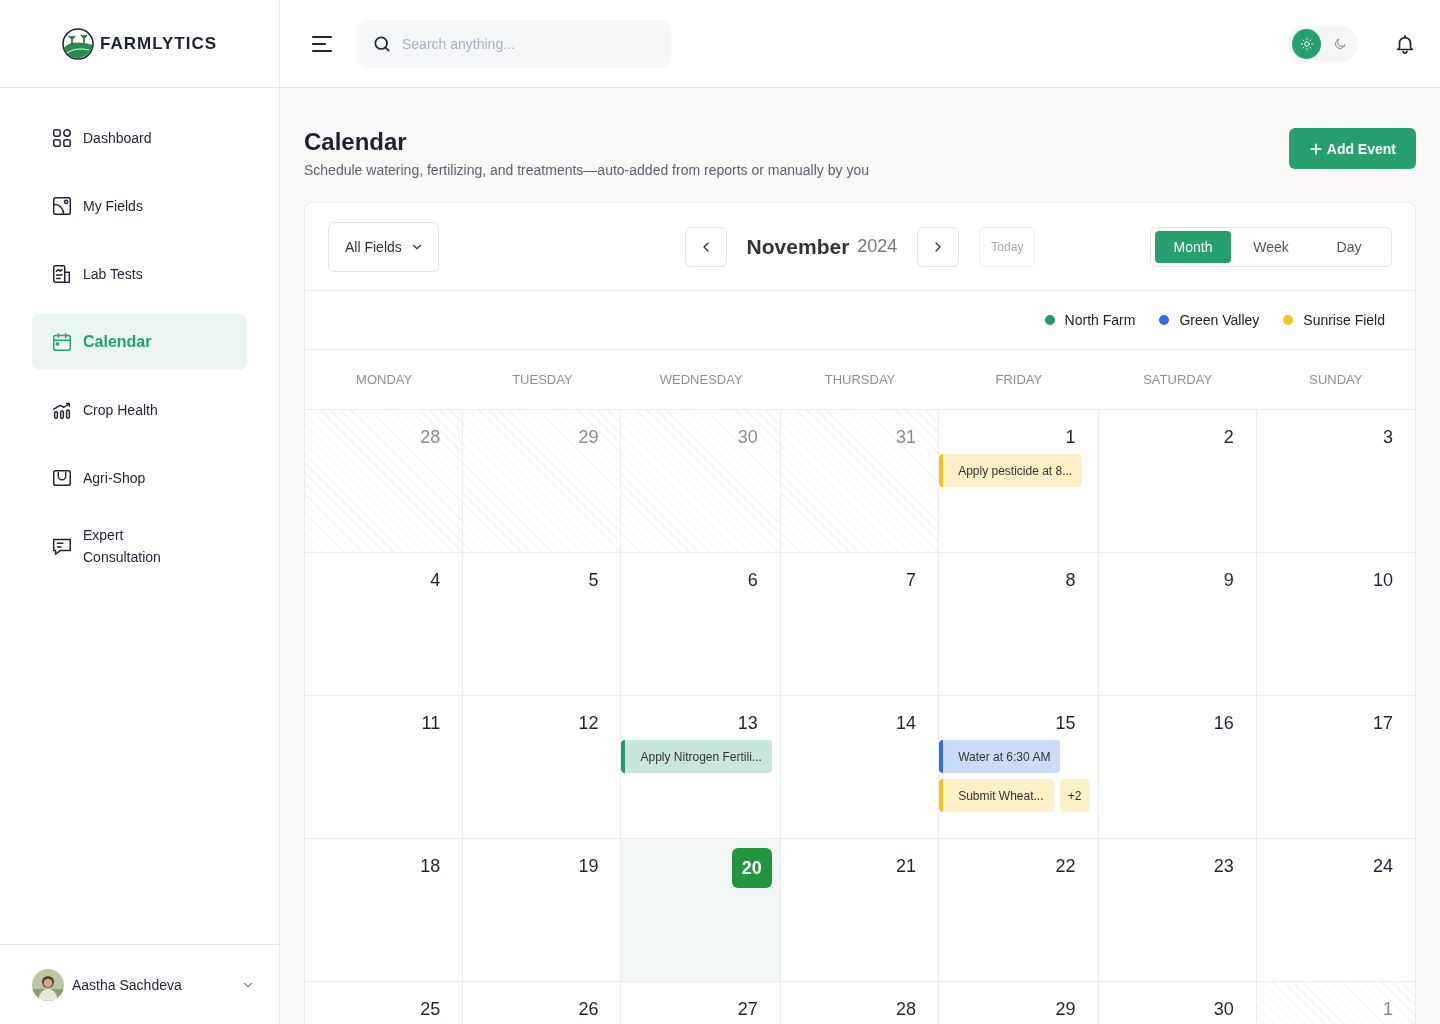 This screenshot has height=1024, width=1440. Describe the element at coordinates (431, 723) in the screenshot. I see `day-number: 11` at that location.